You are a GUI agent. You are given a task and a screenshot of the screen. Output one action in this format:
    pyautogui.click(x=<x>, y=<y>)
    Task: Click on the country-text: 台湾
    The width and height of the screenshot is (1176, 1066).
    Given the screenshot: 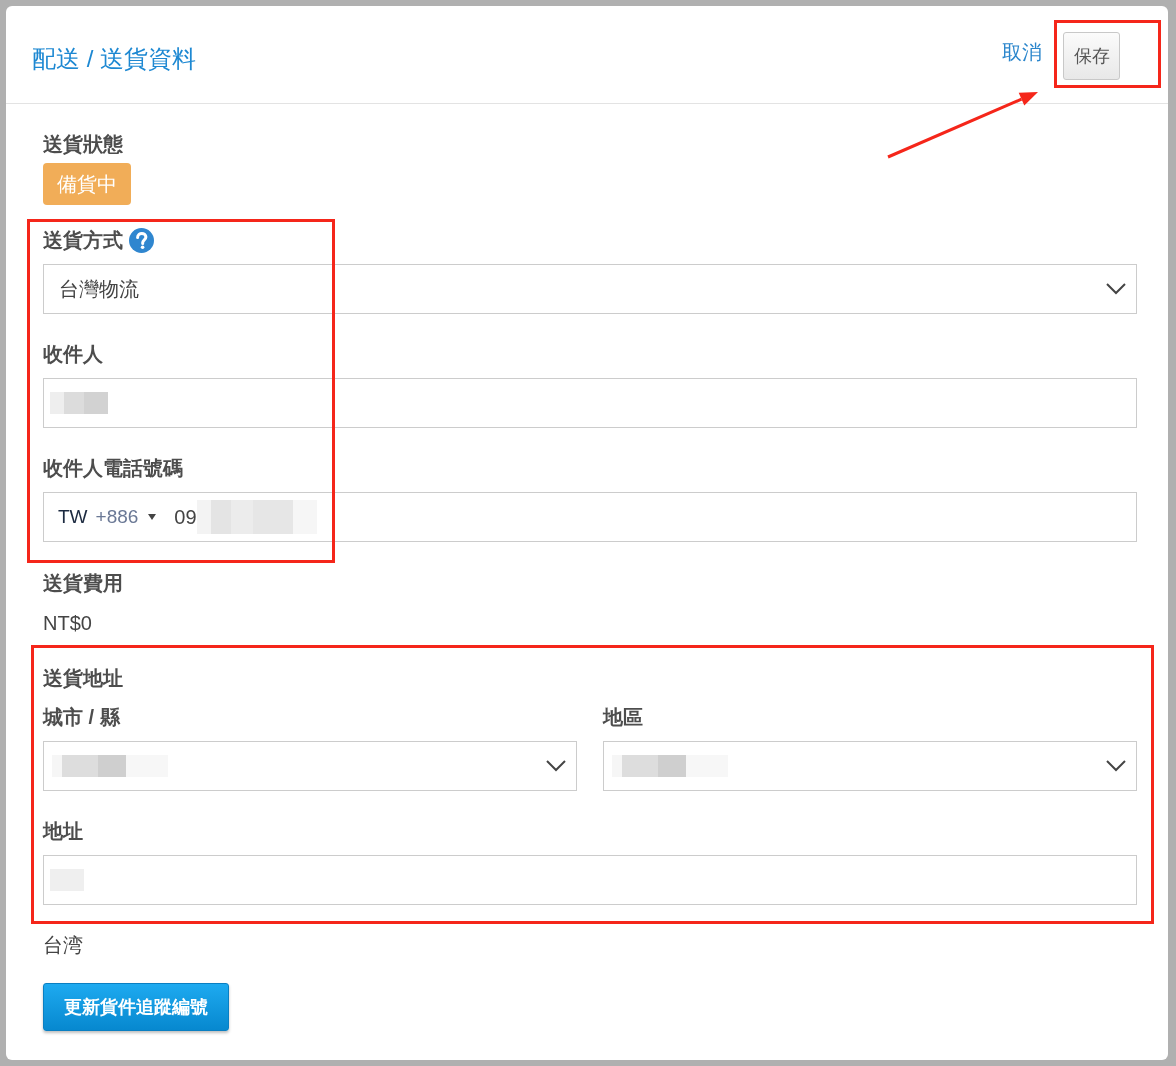 What is the action you would take?
    pyautogui.click(x=63, y=945)
    